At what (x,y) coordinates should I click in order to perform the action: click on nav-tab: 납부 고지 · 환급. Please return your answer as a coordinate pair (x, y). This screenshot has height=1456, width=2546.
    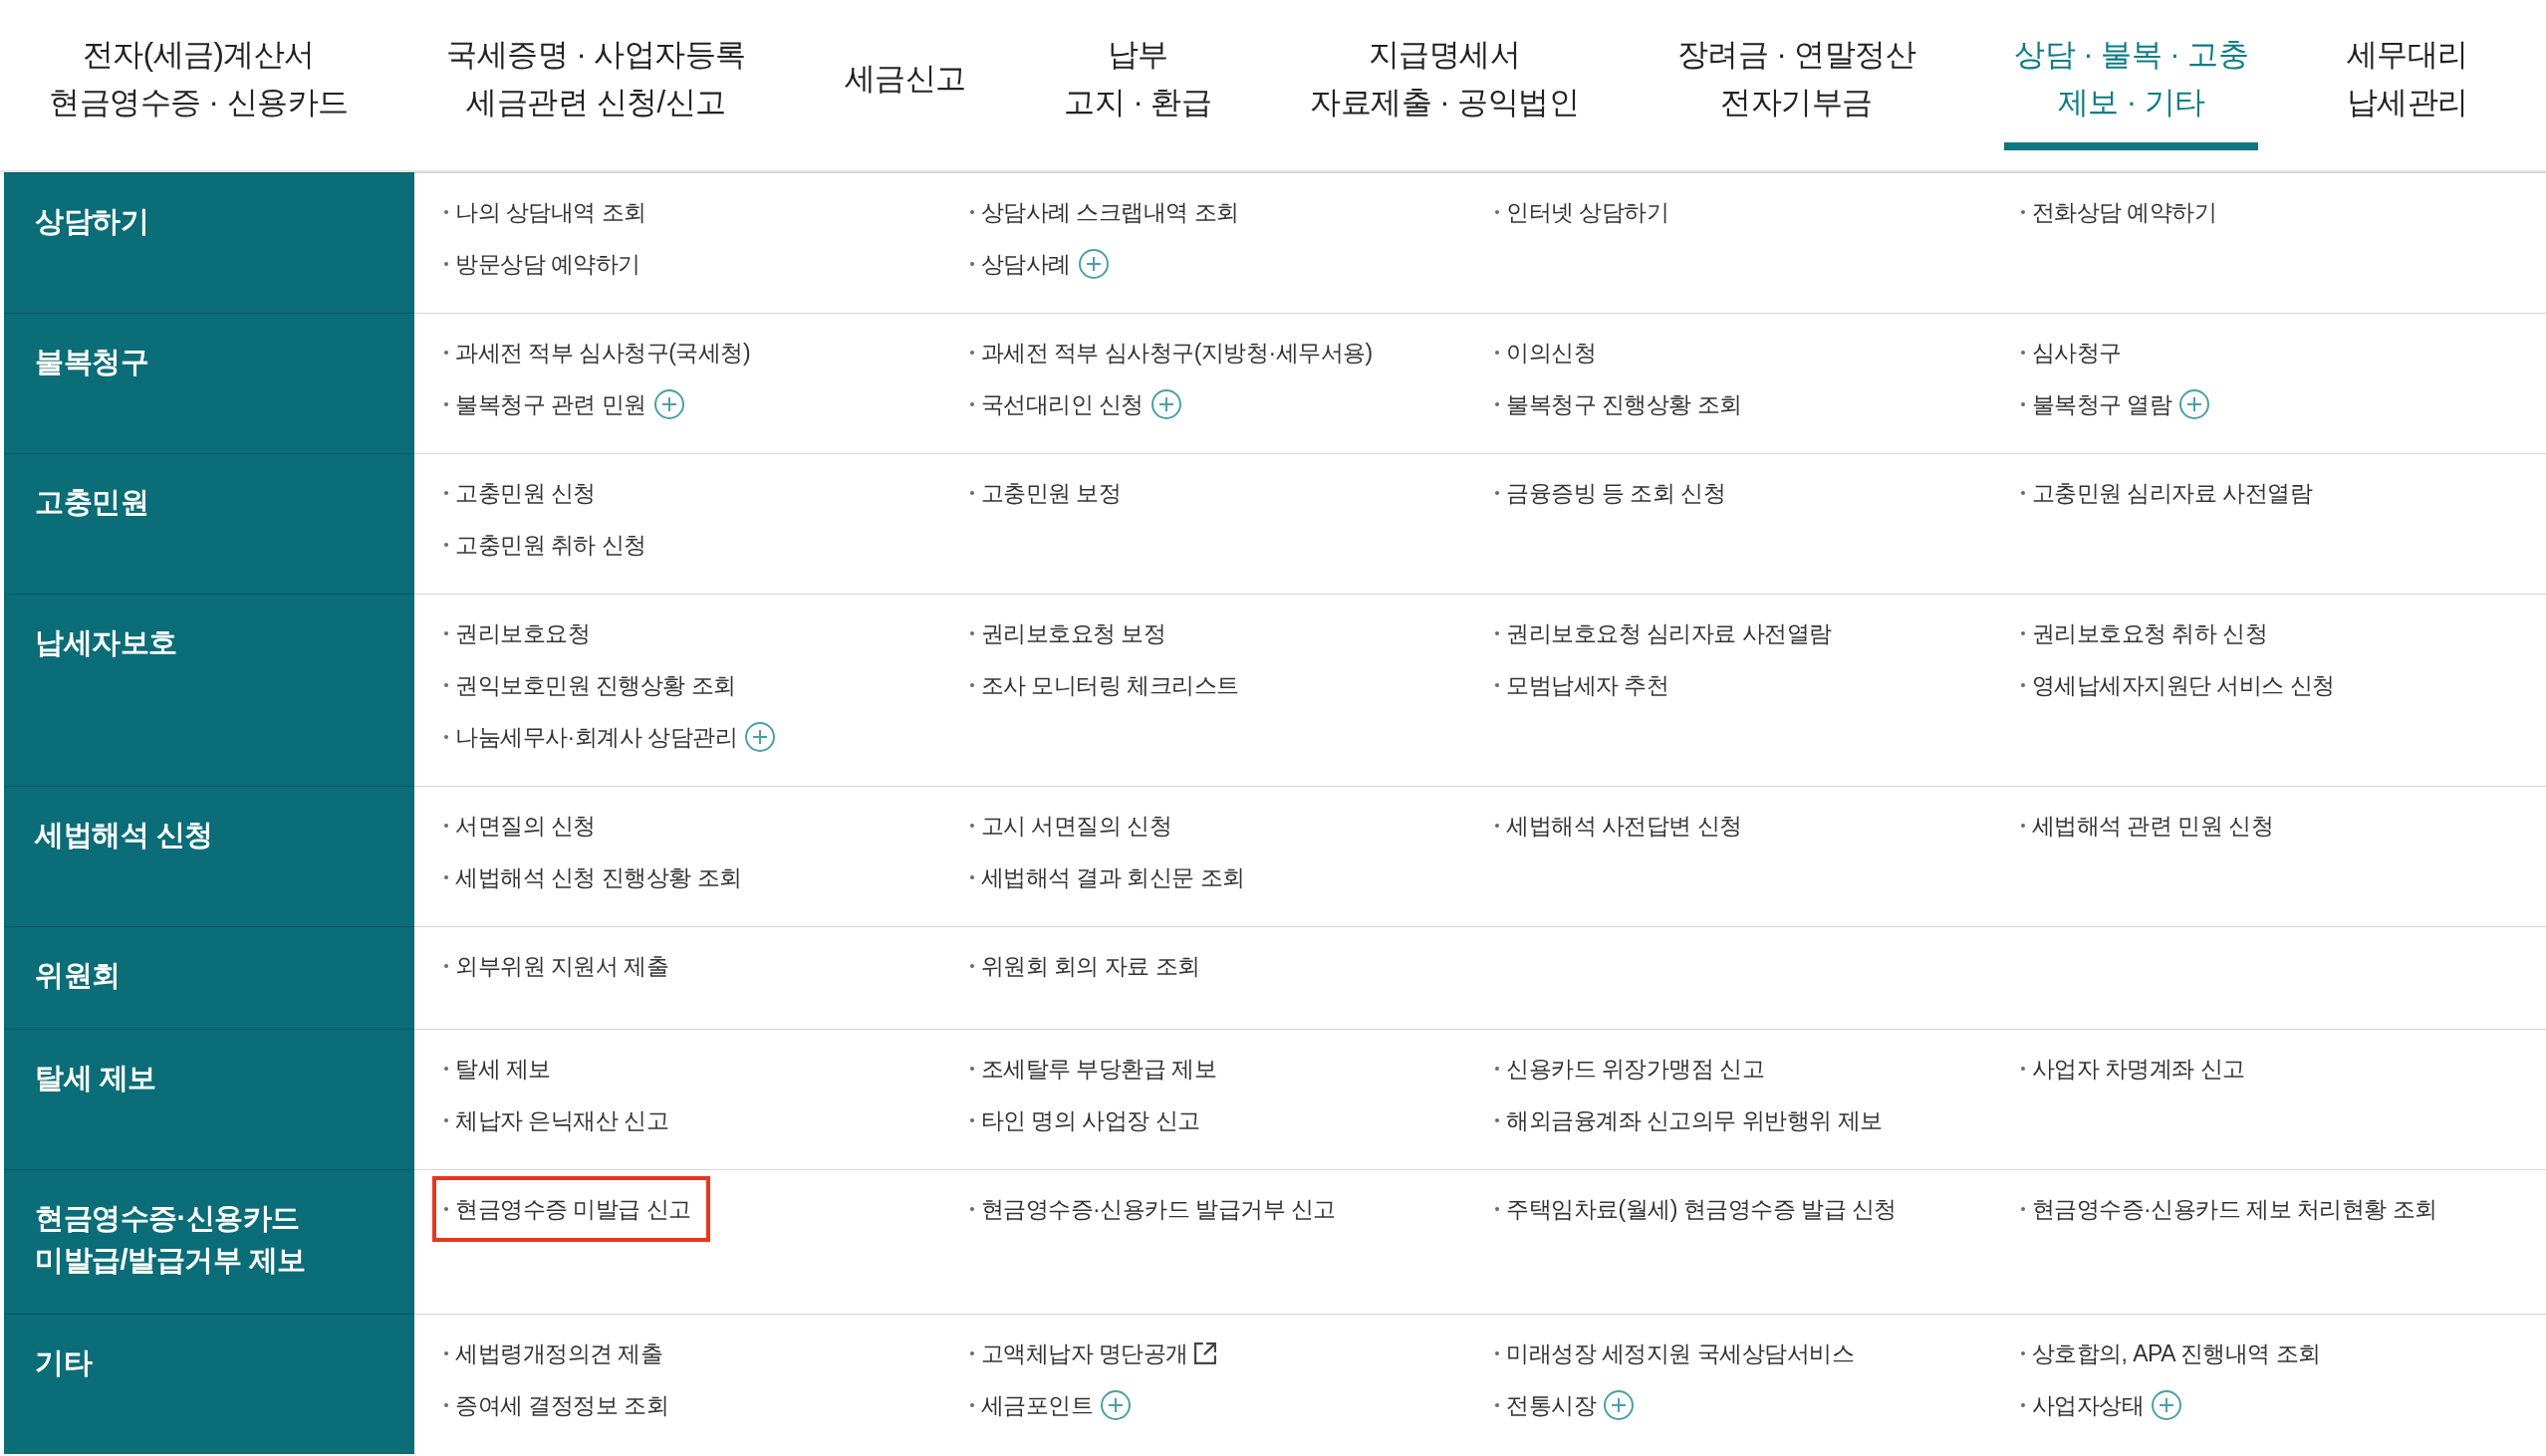
    Looking at the image, I should click on (1138, 75).